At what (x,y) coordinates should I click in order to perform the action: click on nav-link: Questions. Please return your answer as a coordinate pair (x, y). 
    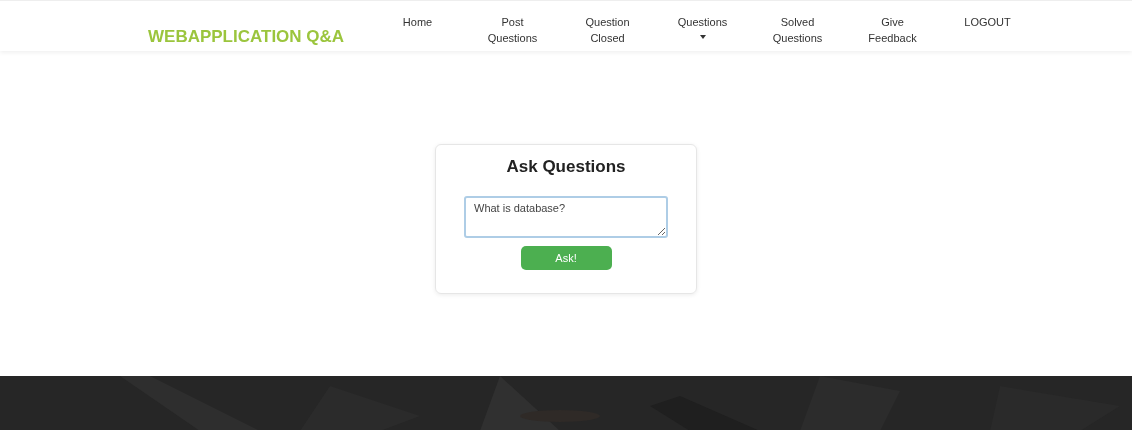
    Looking at the image, I should click on (702, 30).